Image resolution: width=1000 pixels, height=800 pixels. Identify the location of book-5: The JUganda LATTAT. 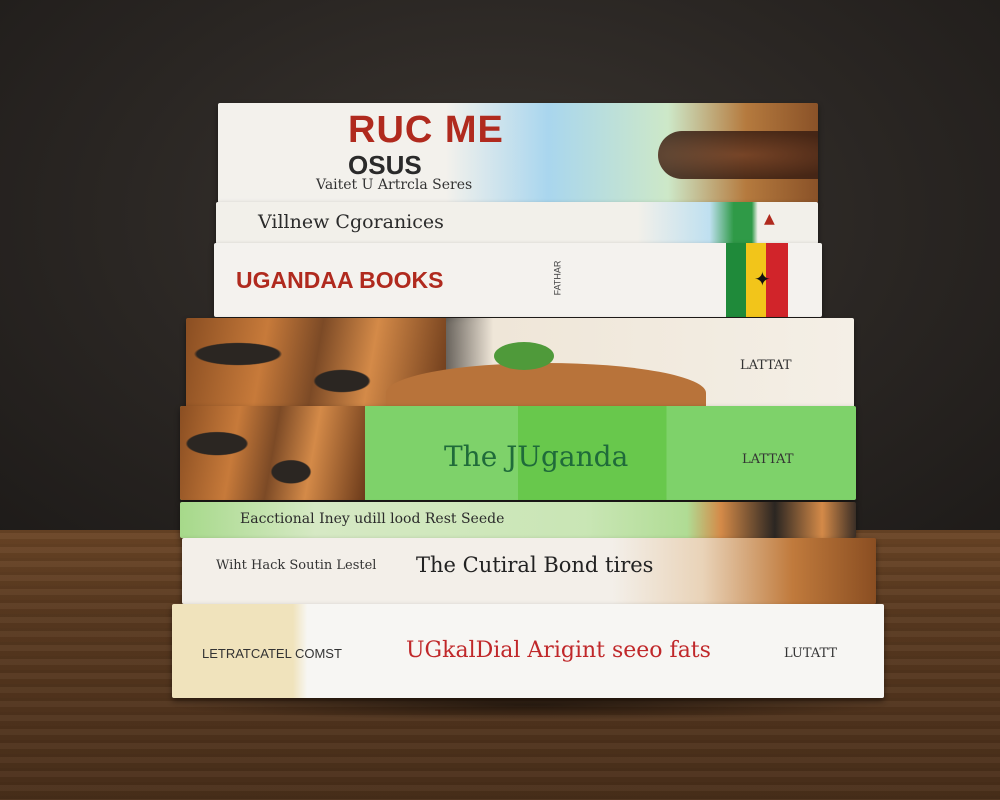
(518, 453).